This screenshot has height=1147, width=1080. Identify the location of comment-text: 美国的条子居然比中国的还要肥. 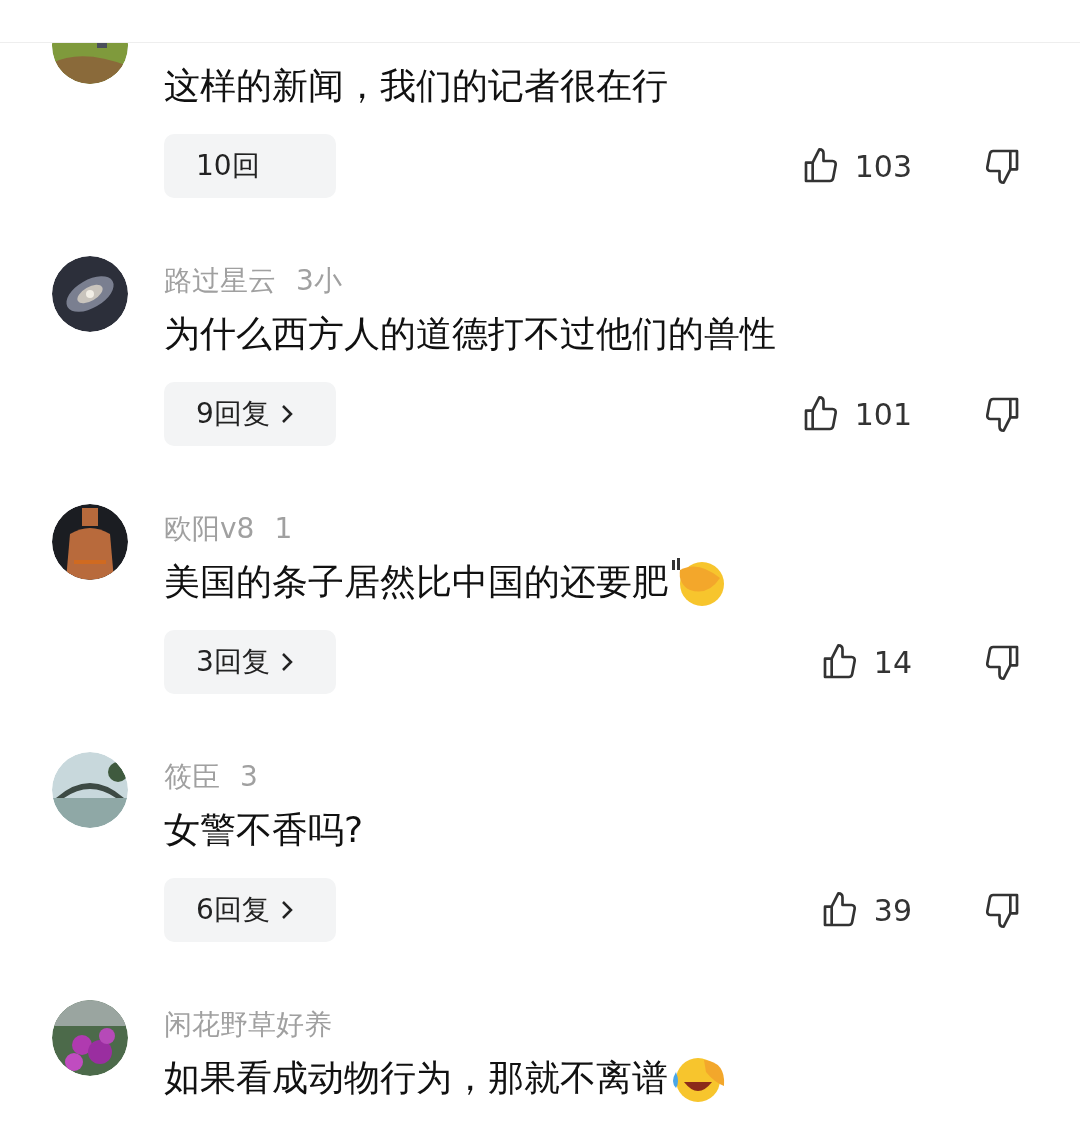
(416, 582).